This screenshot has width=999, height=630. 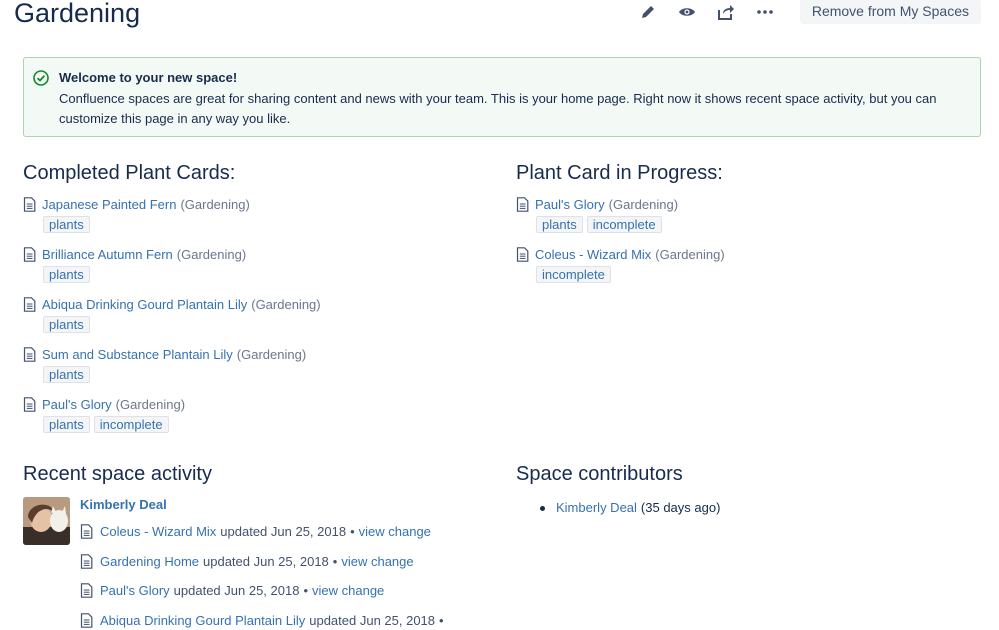 I want to click on avatar, so click(x=46, y=521).